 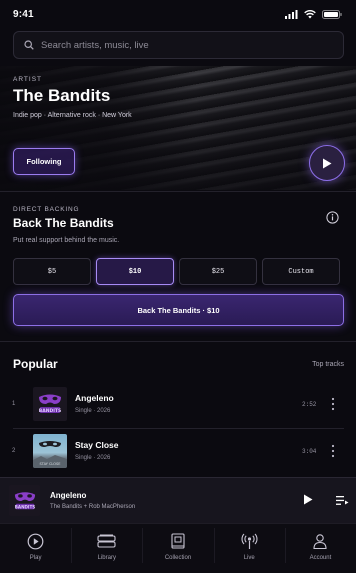 I want to click on account-person-icon, so click(x=320, y=542).